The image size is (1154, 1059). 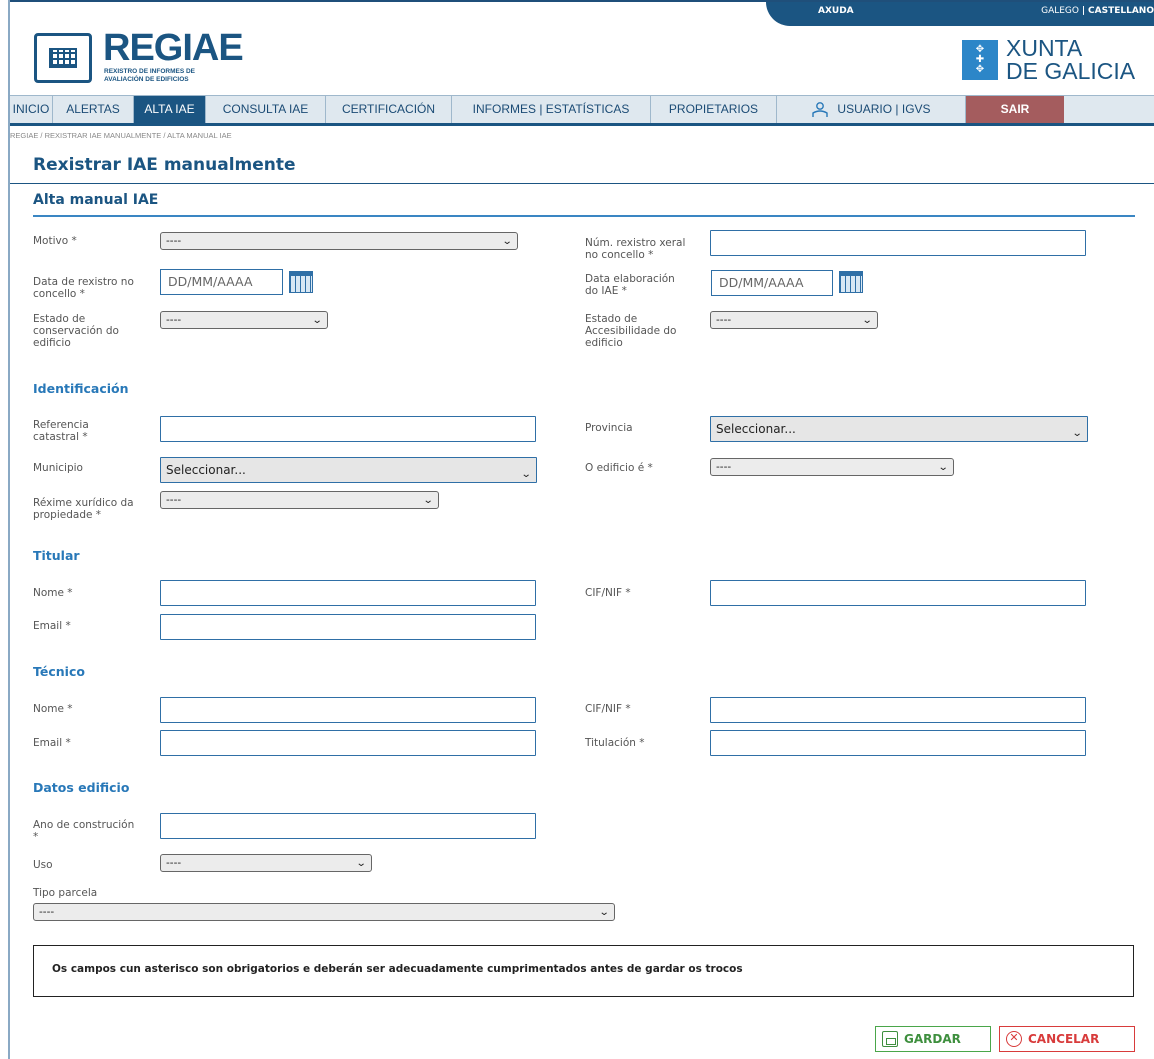 What do you see at coordinates (608, 709) in the screenshot?
I see `tecnico-cif-label: CIF/NIF *` at bounding box center [608, 709].